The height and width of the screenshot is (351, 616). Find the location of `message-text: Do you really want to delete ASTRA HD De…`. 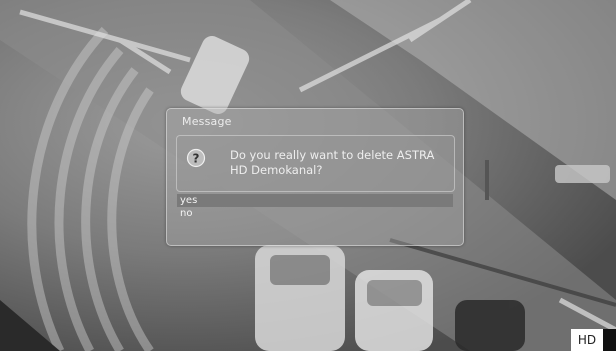

message-text: Do you really want to delete ASTRA HD De… is located at coordinates (332, 162).